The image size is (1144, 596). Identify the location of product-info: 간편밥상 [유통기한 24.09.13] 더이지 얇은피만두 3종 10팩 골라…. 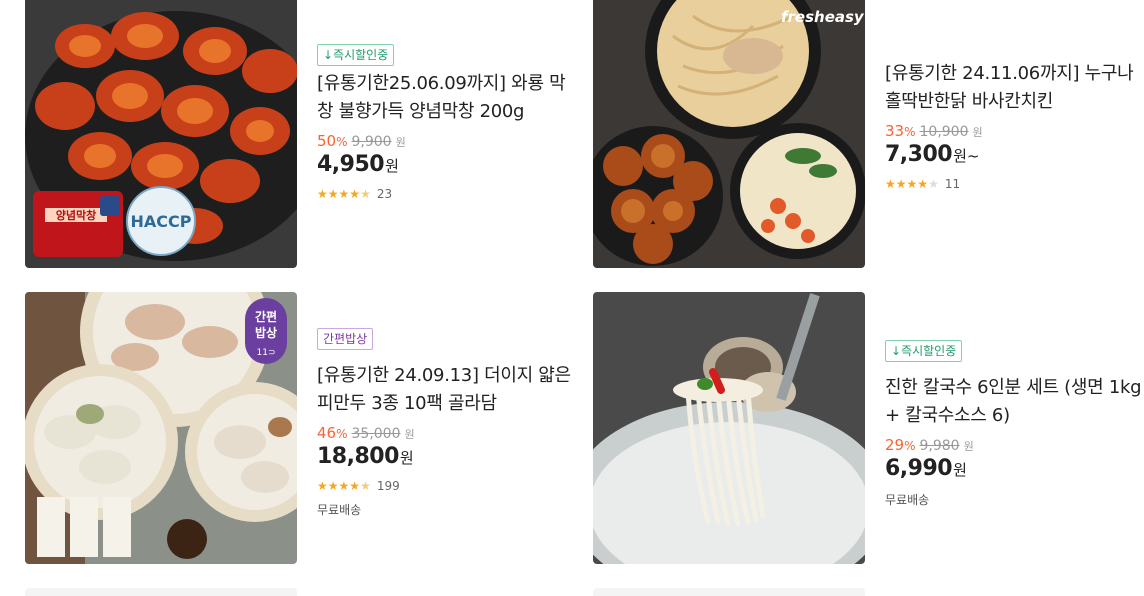
(448, 428).